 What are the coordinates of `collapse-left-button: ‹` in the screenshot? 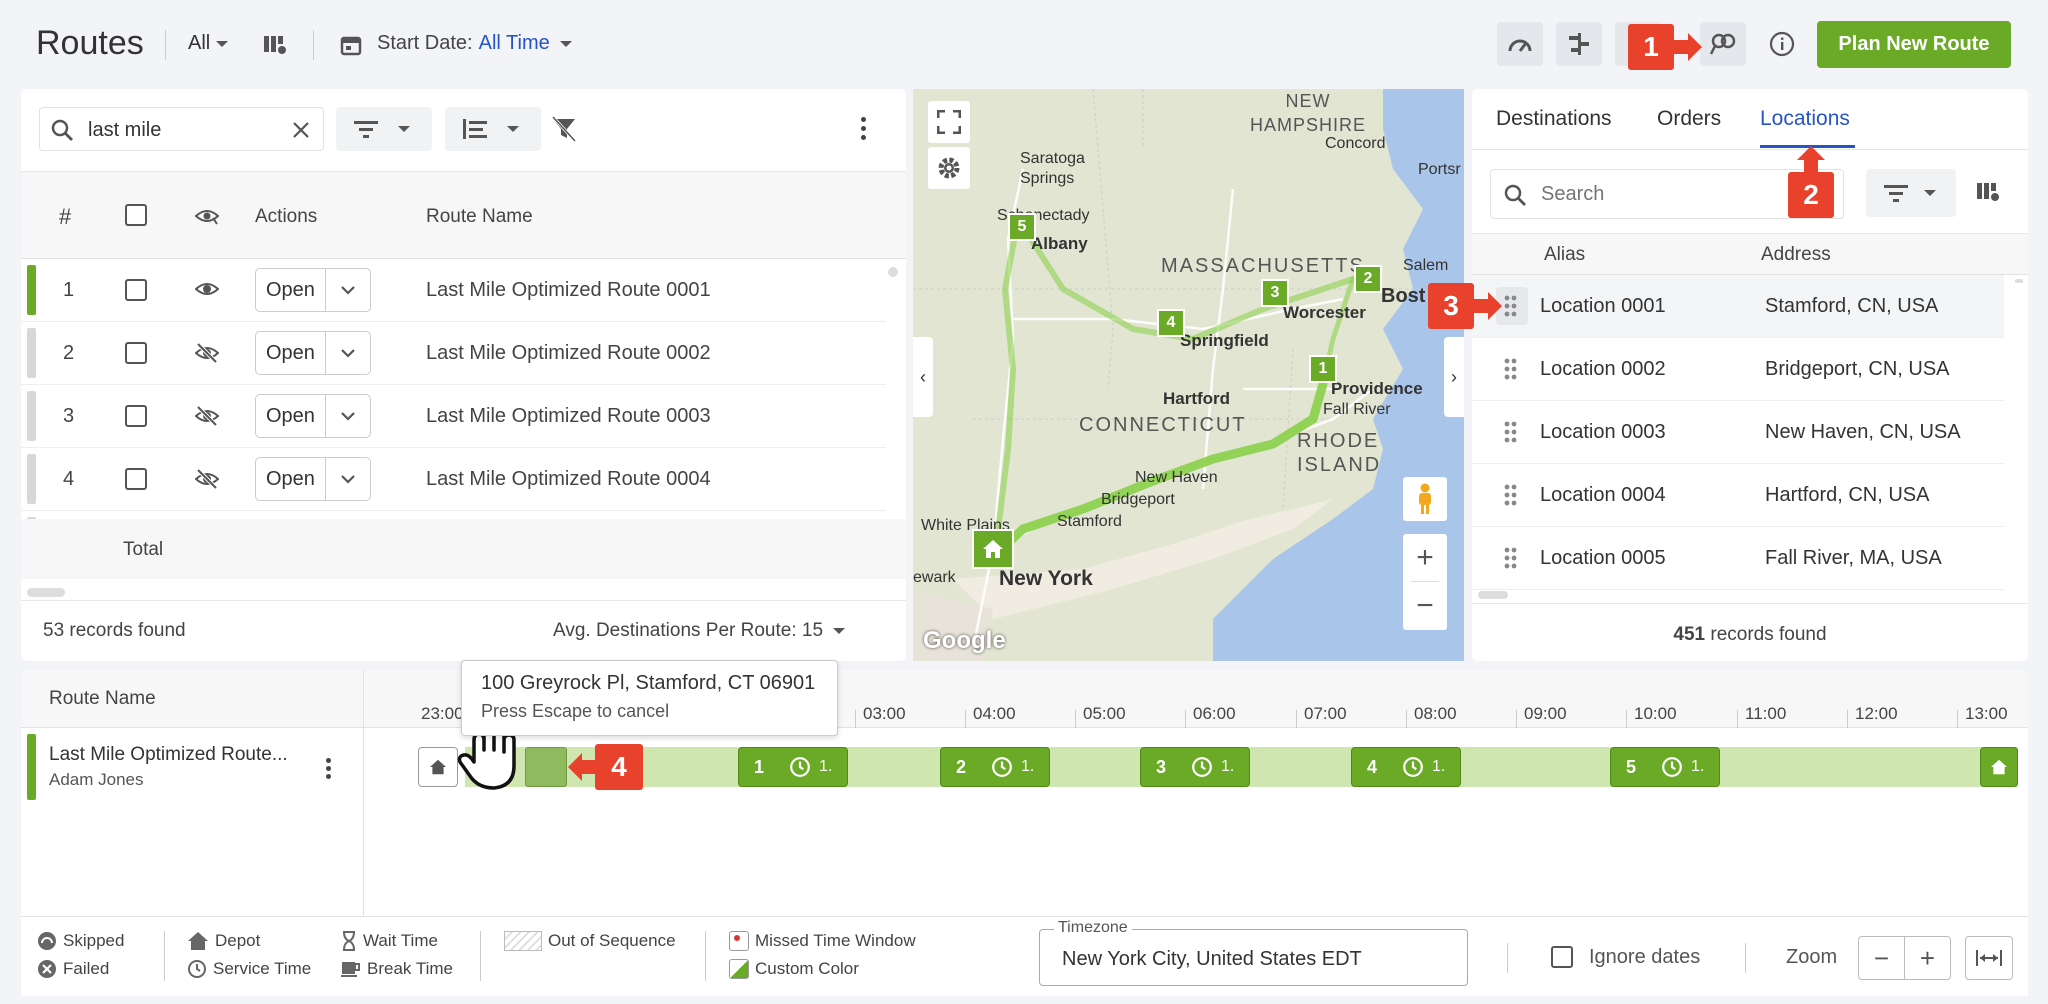 It's located at (923, 377).